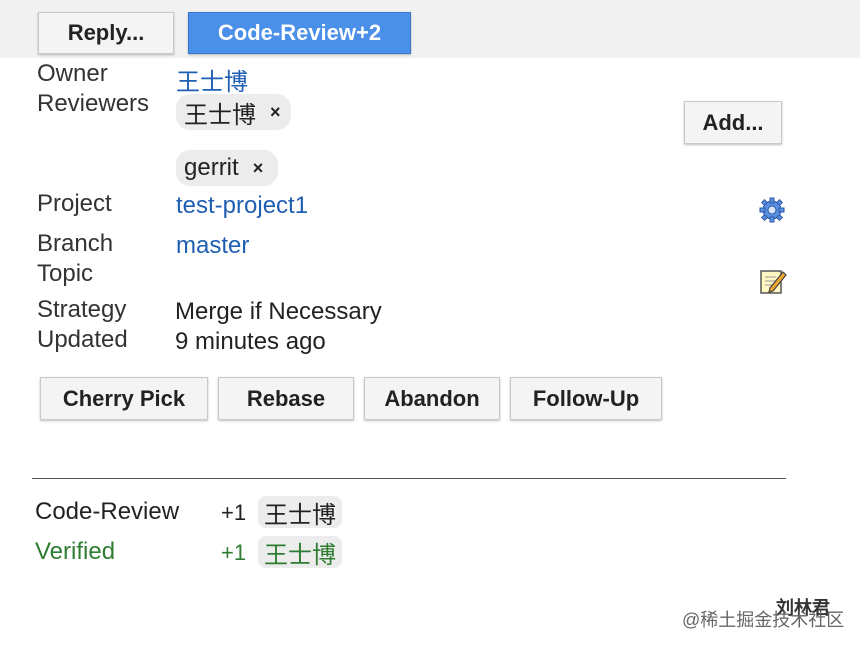  What do you see at coordinates (82, 339) in the screenshot?
I see `updated-label: Updated` at bounding box center [82, 339].